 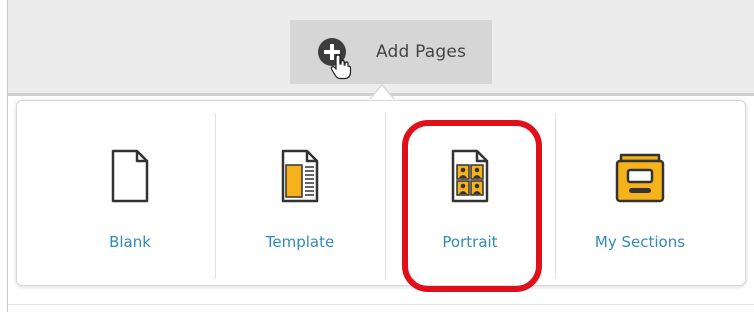 What do you see at coordinates (341, 69) in the screenshot?
I see `hand-cursor-icon` at bounding box center [341, 69].